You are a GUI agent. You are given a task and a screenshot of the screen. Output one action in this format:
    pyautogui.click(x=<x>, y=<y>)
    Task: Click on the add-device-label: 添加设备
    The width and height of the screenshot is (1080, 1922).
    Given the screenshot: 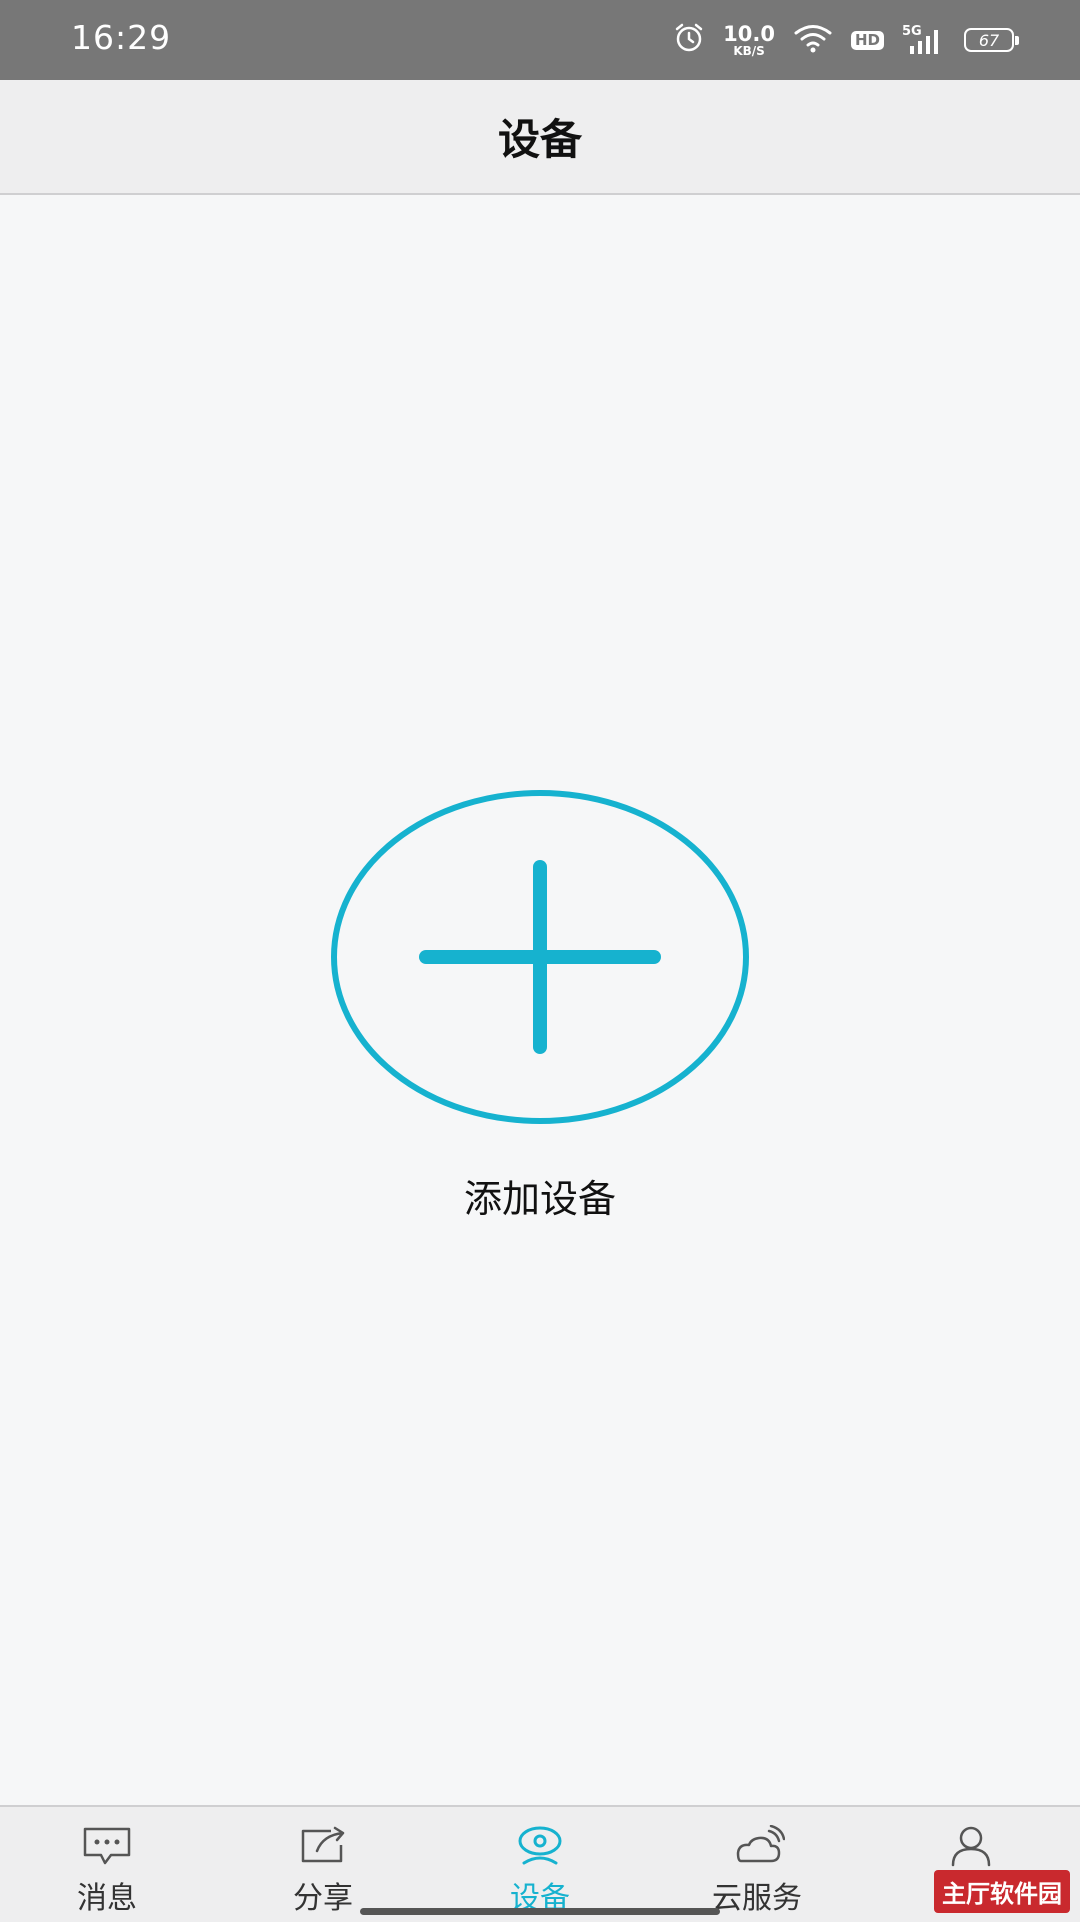 What is the action you would take?
    pyautogui.click(x=540, y=1195)
    